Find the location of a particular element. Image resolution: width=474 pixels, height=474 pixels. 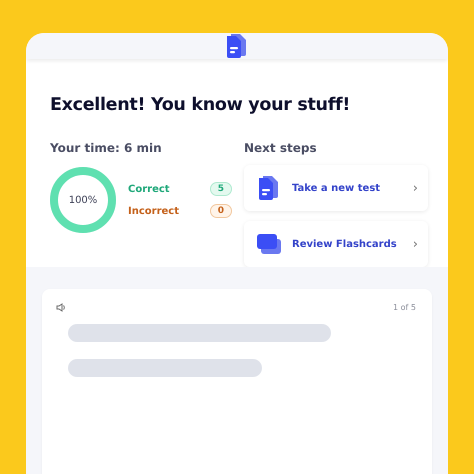

flashcards-icon is located at coordinates (269, 244).